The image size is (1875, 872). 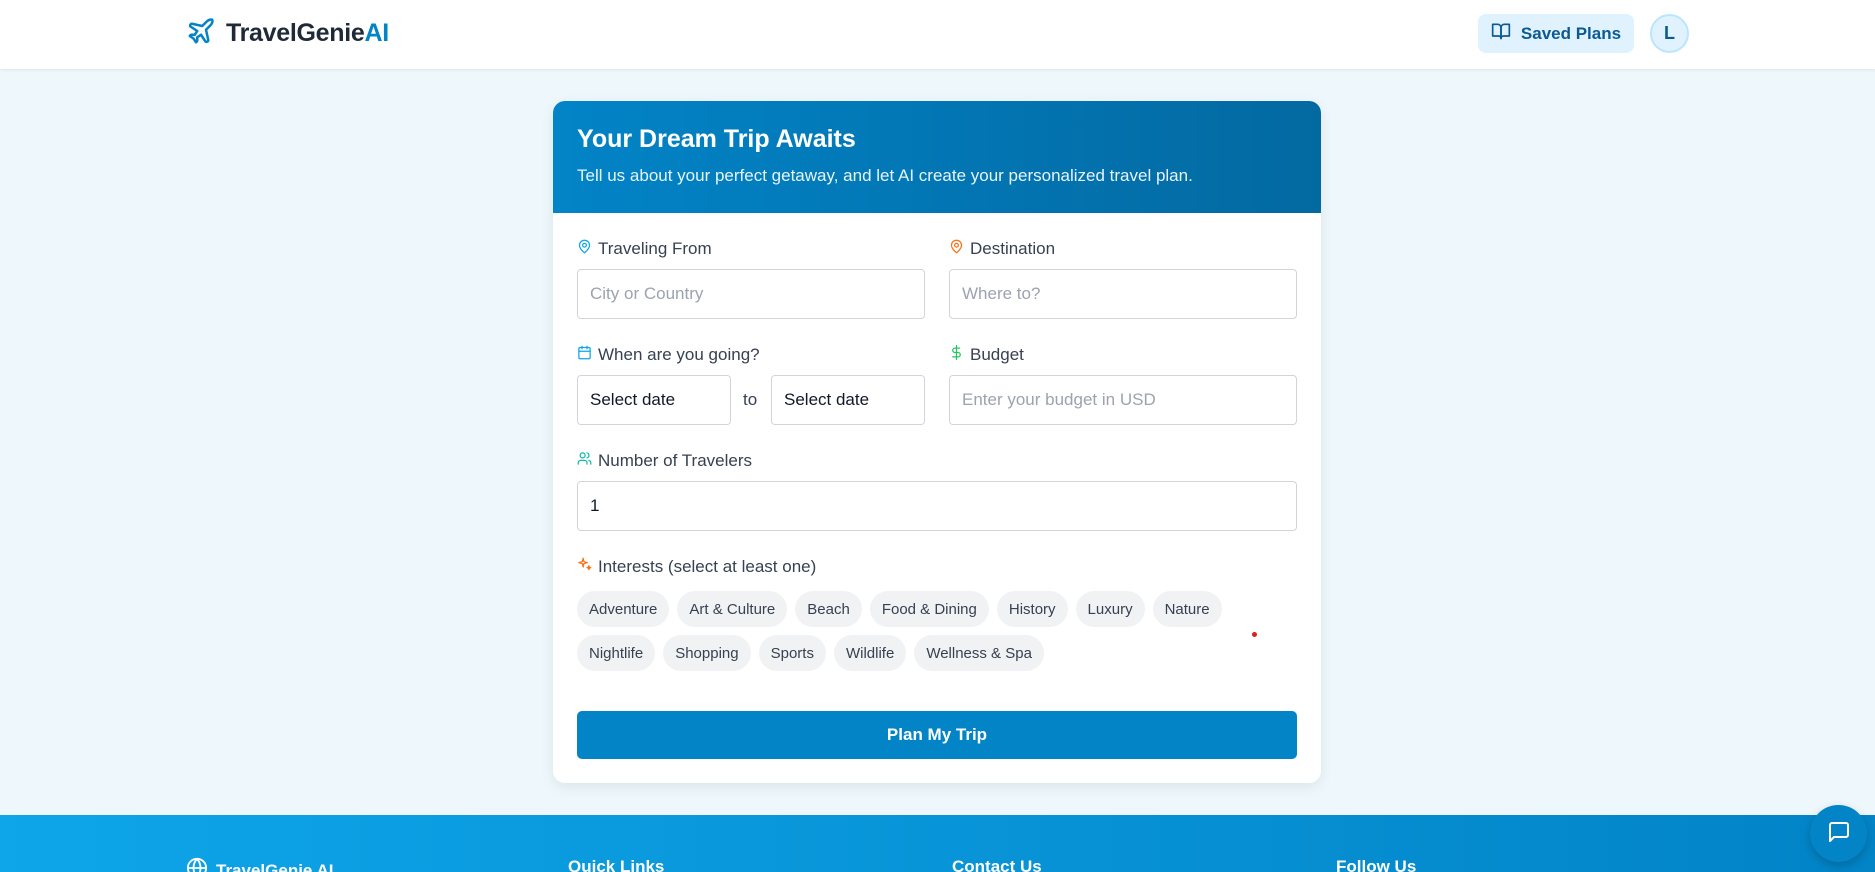 I want to click on from-label: Traveling From, so click(x=644, y=249).